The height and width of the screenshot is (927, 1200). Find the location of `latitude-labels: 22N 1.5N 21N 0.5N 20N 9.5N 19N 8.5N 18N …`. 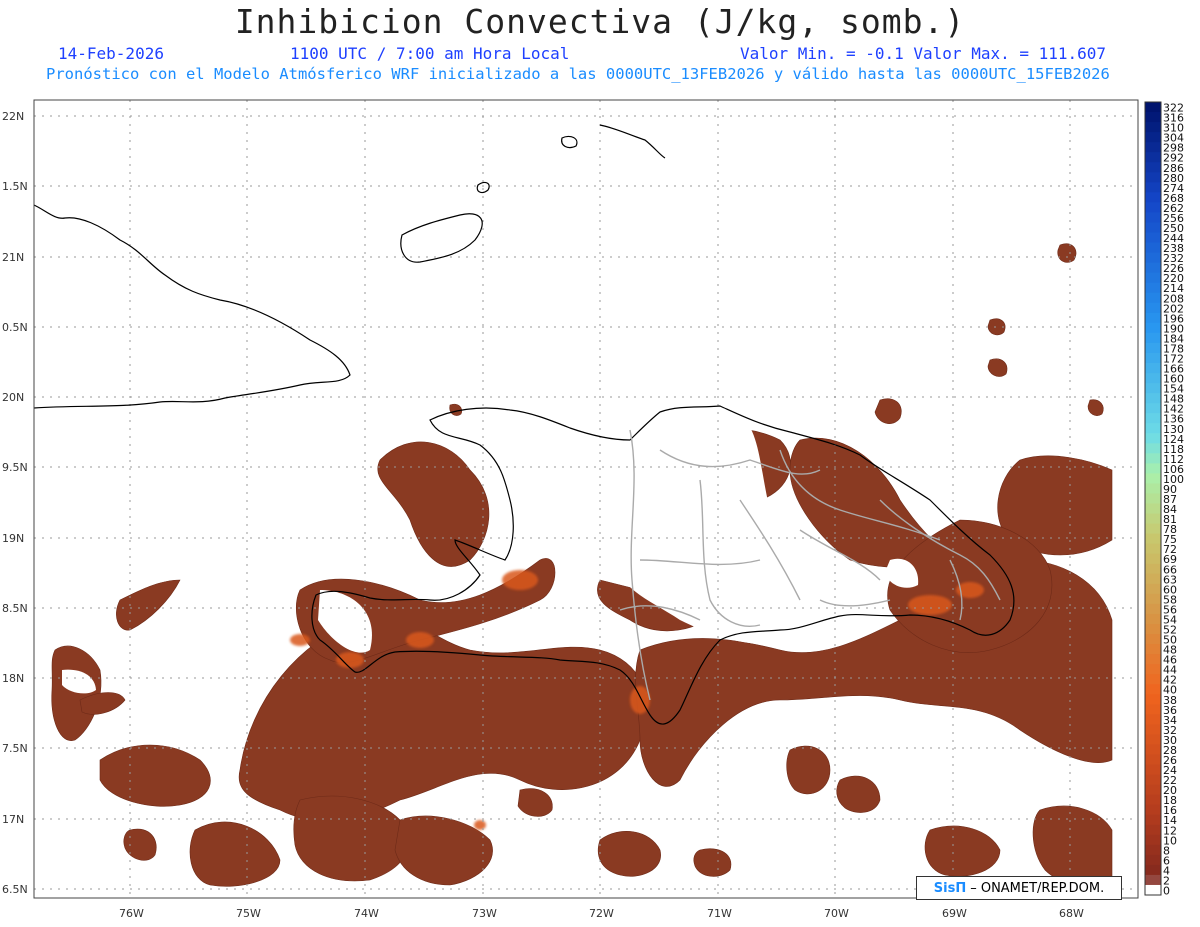

latitude-labels: 22N 1.5N 21N 0.5N 20N 9.5N 19N 8.5N 18N … is located at coordinates (15, 503).